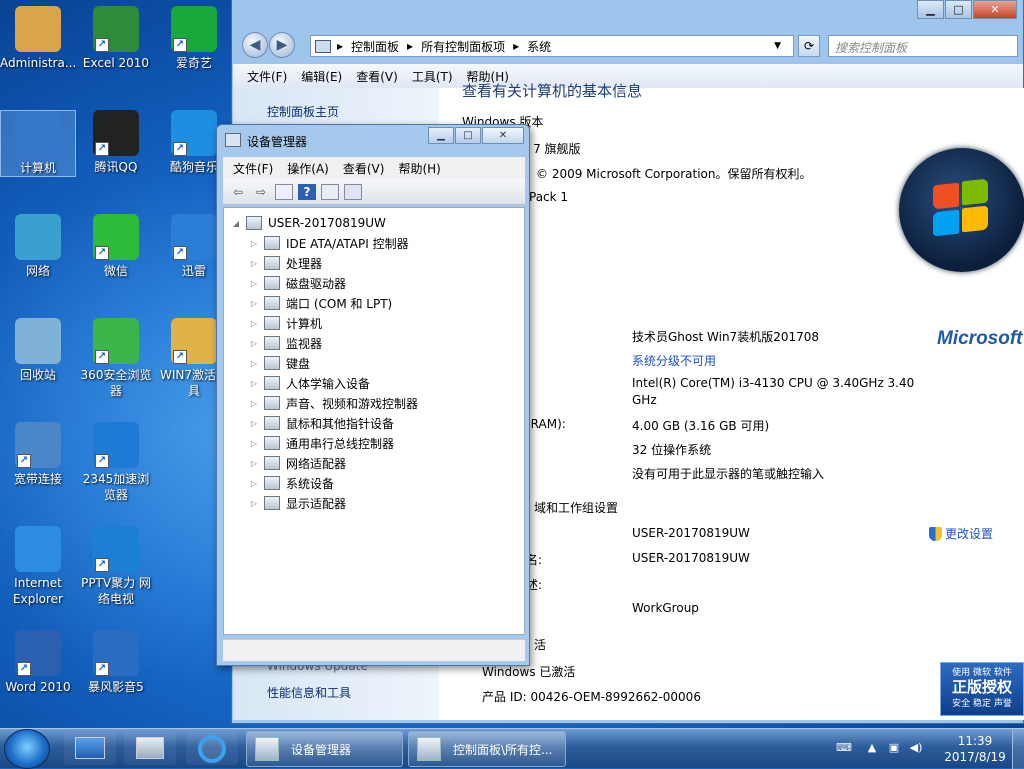 This screenshot has width=1024, height=769. Describe the element at coordinates (468, 135) in the screenshot. I see `dm-maximize-button: □` at that location.